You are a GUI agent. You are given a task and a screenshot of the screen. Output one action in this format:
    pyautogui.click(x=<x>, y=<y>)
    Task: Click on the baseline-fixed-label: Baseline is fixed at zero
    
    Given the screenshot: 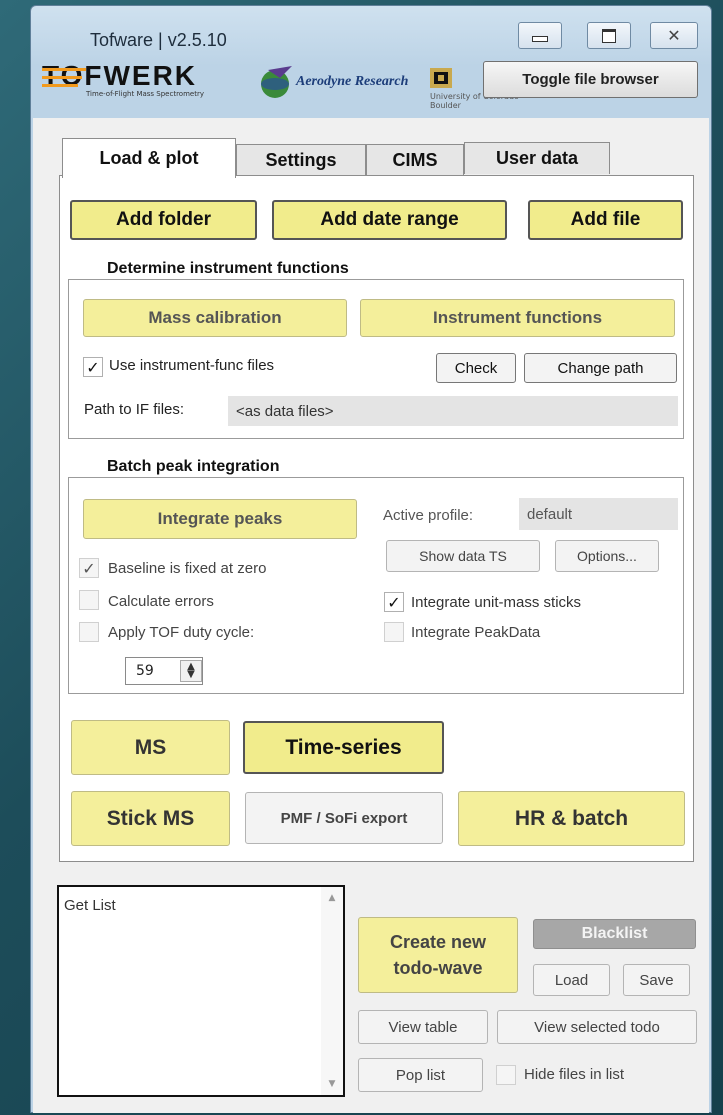 What is the action you would take?
    pyautogui.click(x=187, y=568)
    